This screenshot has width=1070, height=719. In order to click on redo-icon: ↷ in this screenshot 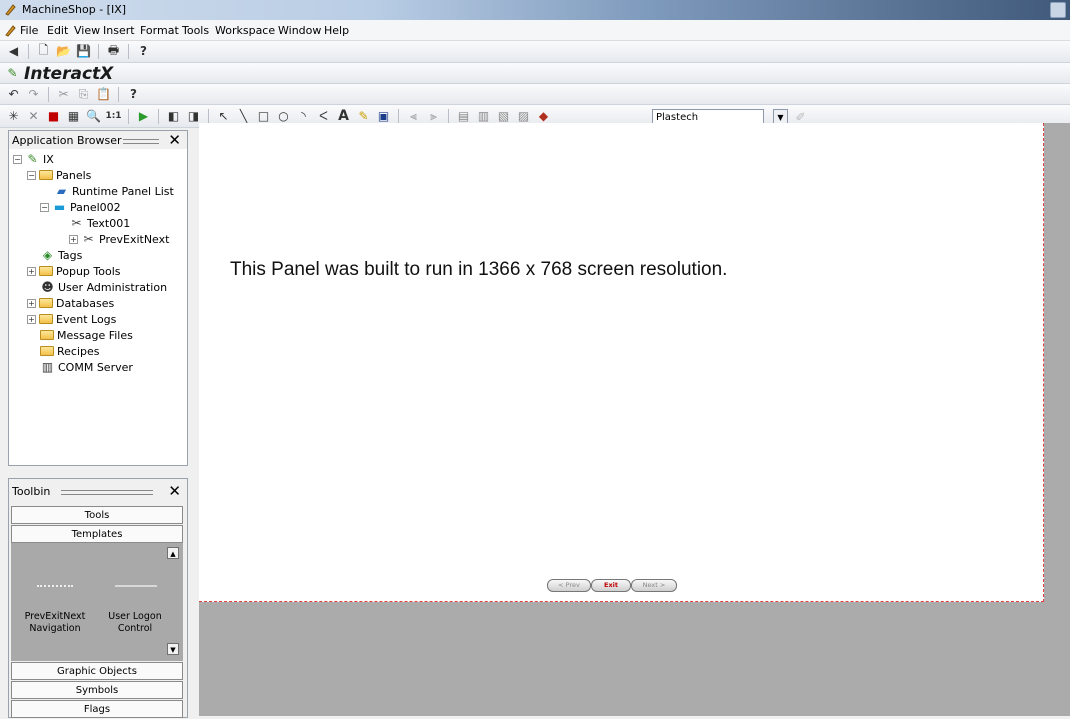, I will do `click(33, 94)`.